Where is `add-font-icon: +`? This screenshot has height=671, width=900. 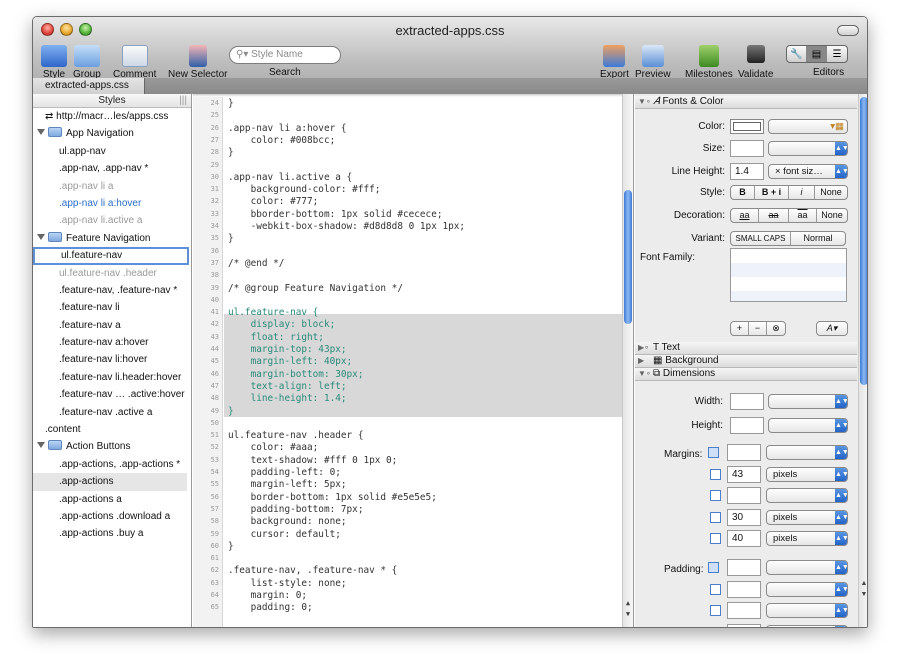 add-font-icon: + is located at coordinates (740, 328).